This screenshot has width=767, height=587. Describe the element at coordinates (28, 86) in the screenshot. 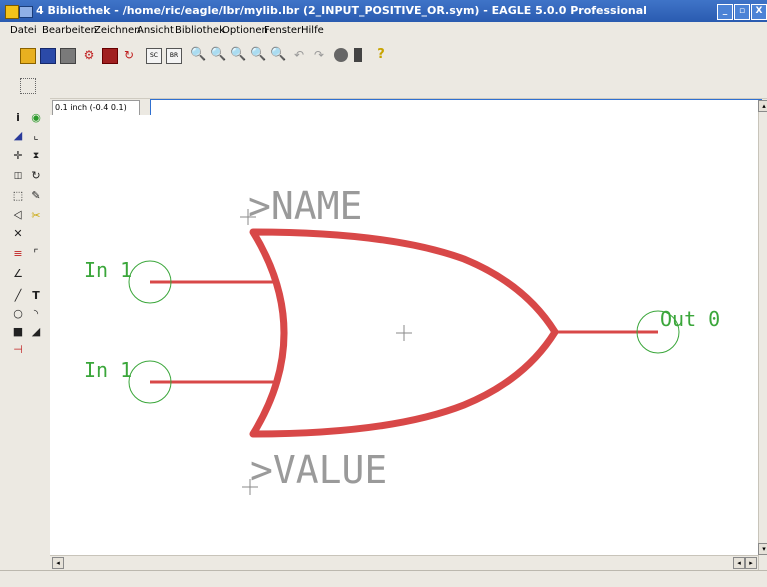

I see `layer-grid-icon` at that location.